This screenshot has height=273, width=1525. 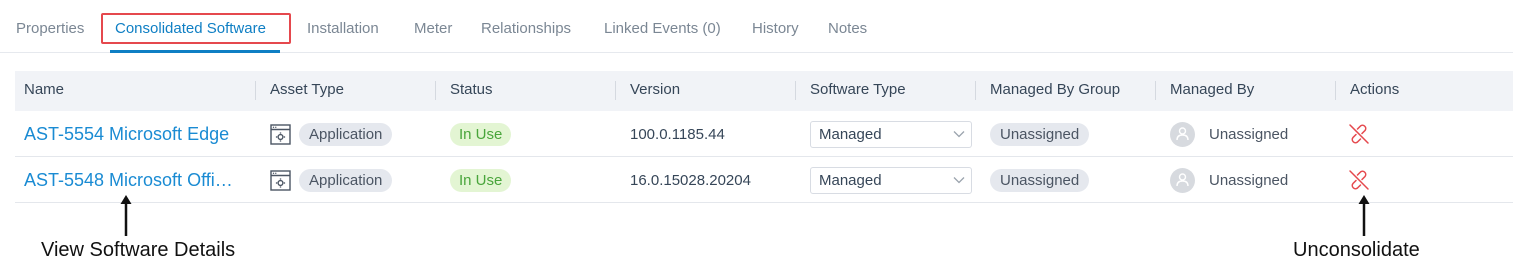 I want to click on column-header-name: Name, so click(x=44, y=91).